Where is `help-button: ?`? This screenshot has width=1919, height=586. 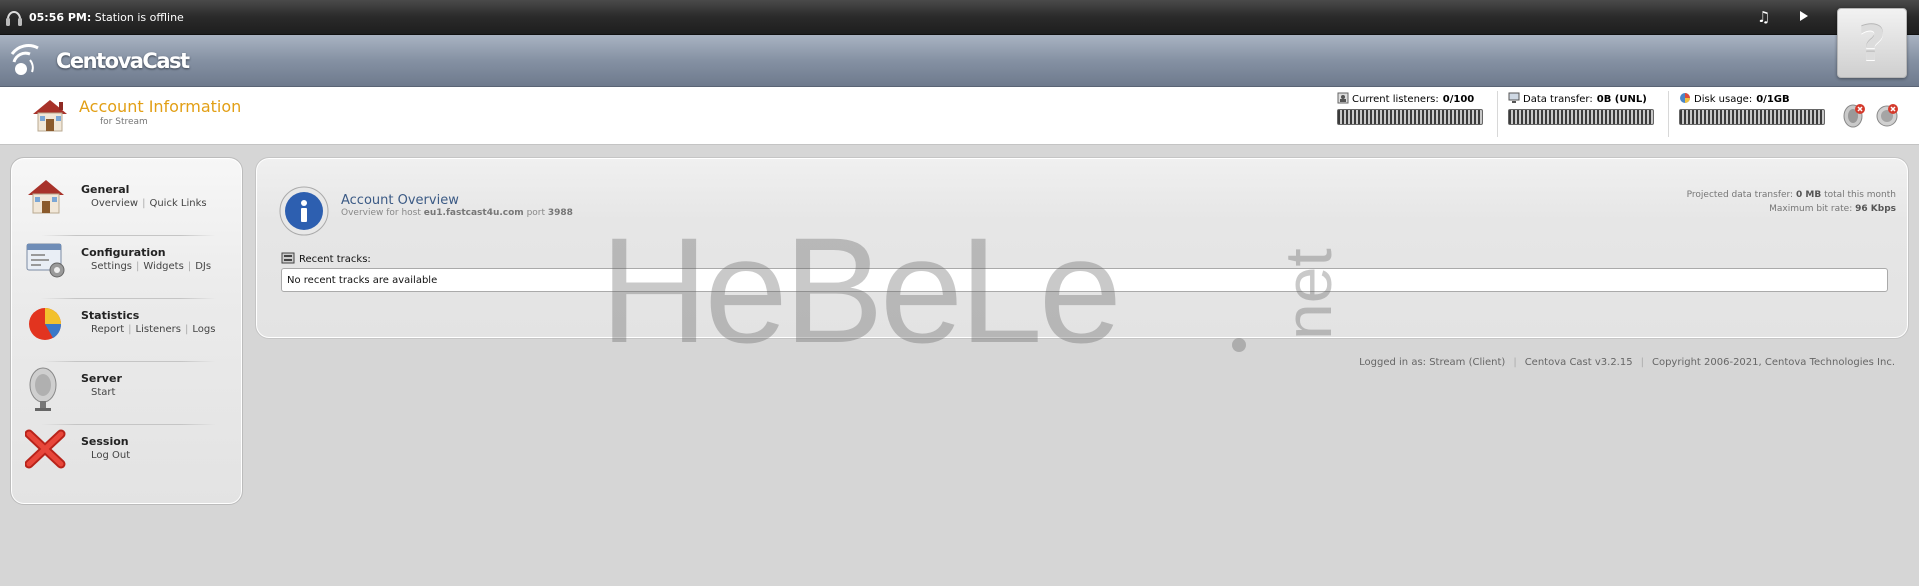 help-button: ? is located at coordinates (1872, 43).